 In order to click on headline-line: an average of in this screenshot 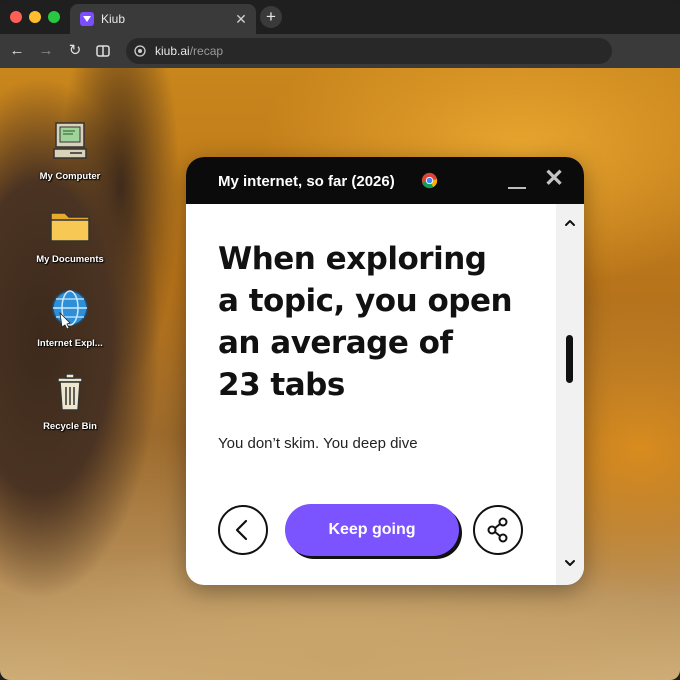, I will do `click(335, 343)`.